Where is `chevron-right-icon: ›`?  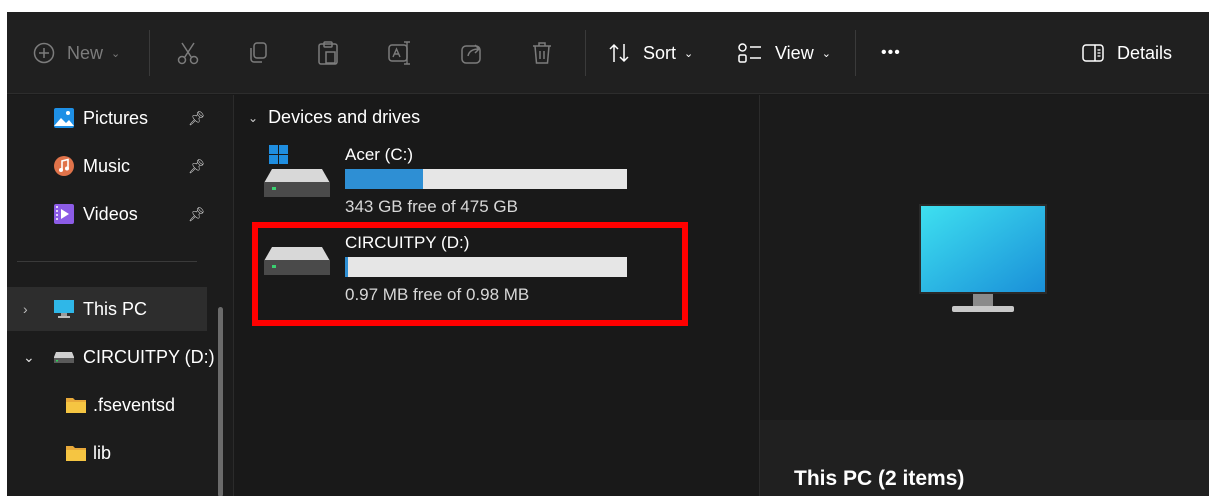 chevron-right-icon: › is located at coordinates (25, 309).